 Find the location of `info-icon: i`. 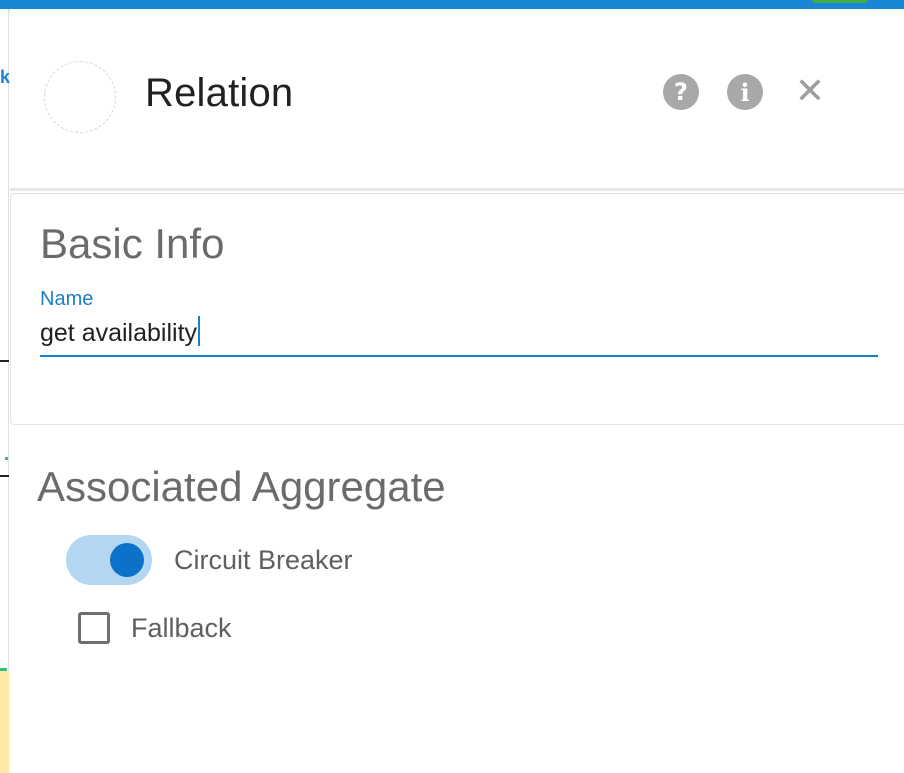

info-icon: i is located at coordinates (745, 92).